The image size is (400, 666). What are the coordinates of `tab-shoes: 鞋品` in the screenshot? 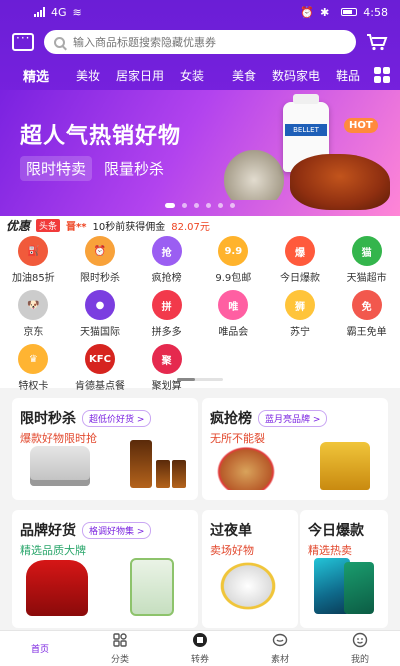 It's located at (348, 75).